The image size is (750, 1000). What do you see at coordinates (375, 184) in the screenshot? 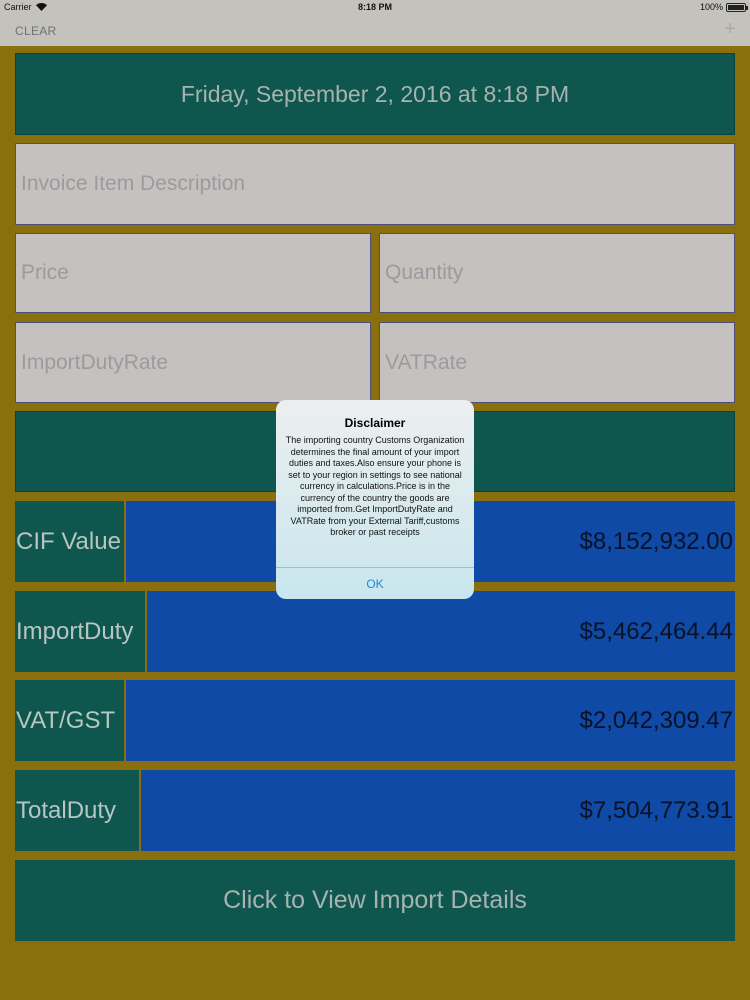
I see `description-field: Invoice Item Description` at bounding box center [375, 184].